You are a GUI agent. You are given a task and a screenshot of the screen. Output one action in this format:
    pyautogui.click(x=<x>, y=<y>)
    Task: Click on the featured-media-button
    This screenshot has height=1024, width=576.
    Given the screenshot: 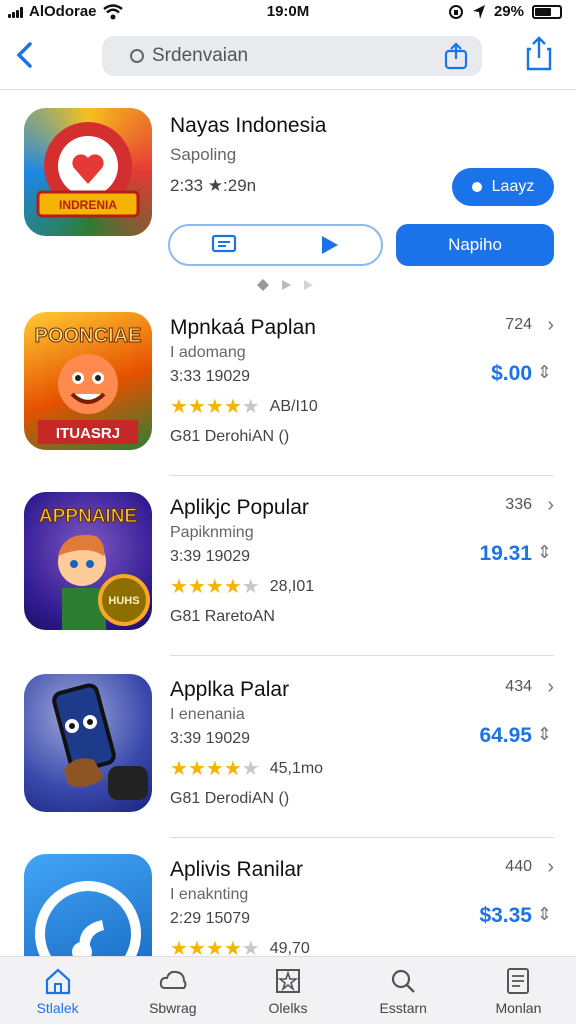 What is the action you would take?
    pyautogui.click(x=275, y=245)
    